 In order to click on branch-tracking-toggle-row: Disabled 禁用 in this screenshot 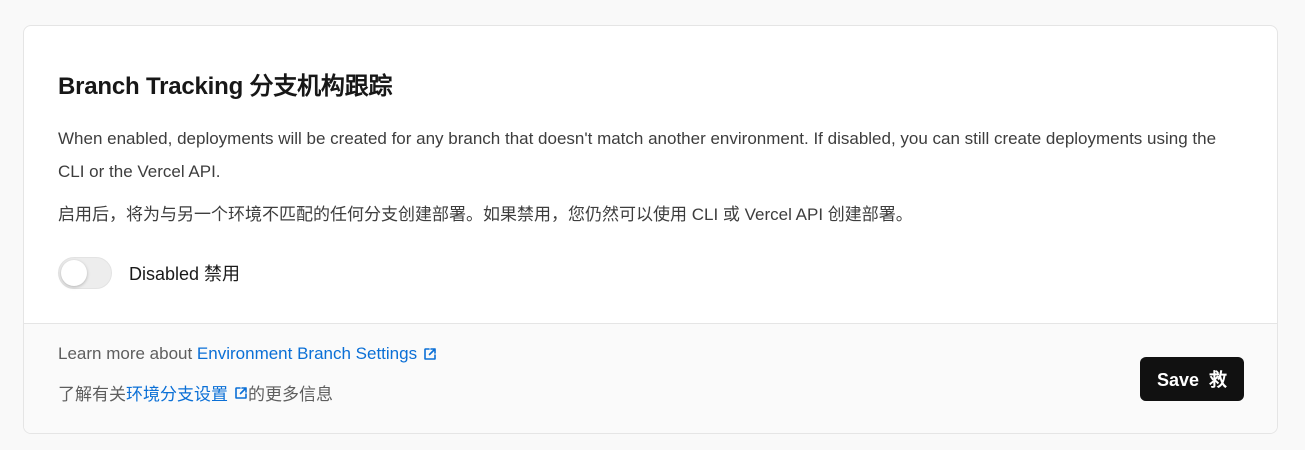, I will do `click(149, 273)`.